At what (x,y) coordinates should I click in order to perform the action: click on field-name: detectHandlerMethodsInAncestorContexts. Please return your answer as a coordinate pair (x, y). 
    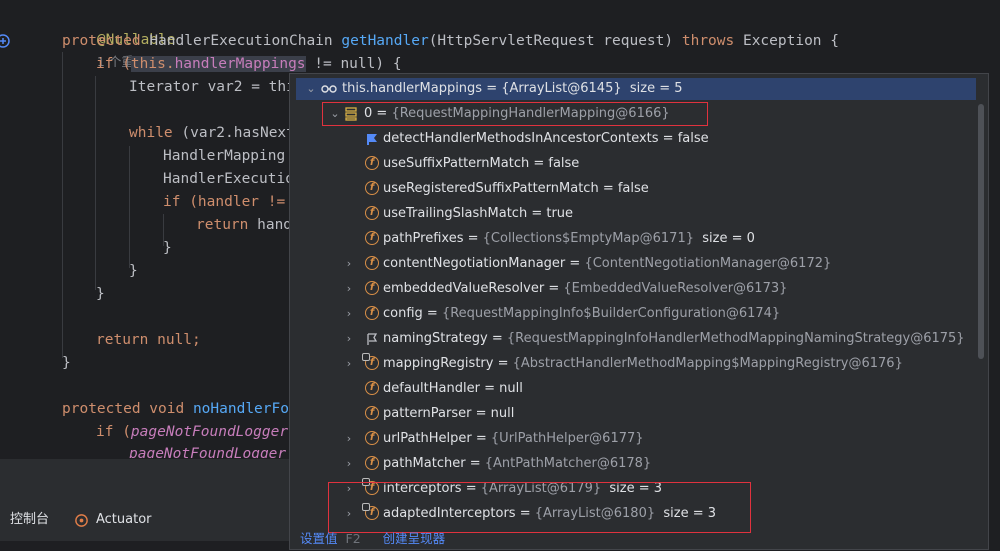
    Looking at the image, I should click on (521, 138).